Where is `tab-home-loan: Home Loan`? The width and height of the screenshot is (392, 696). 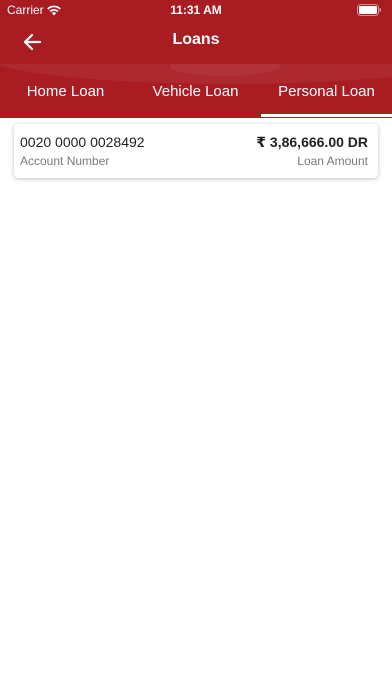 tab-home-loan: Home Loan is located at coordinates (65, 91).